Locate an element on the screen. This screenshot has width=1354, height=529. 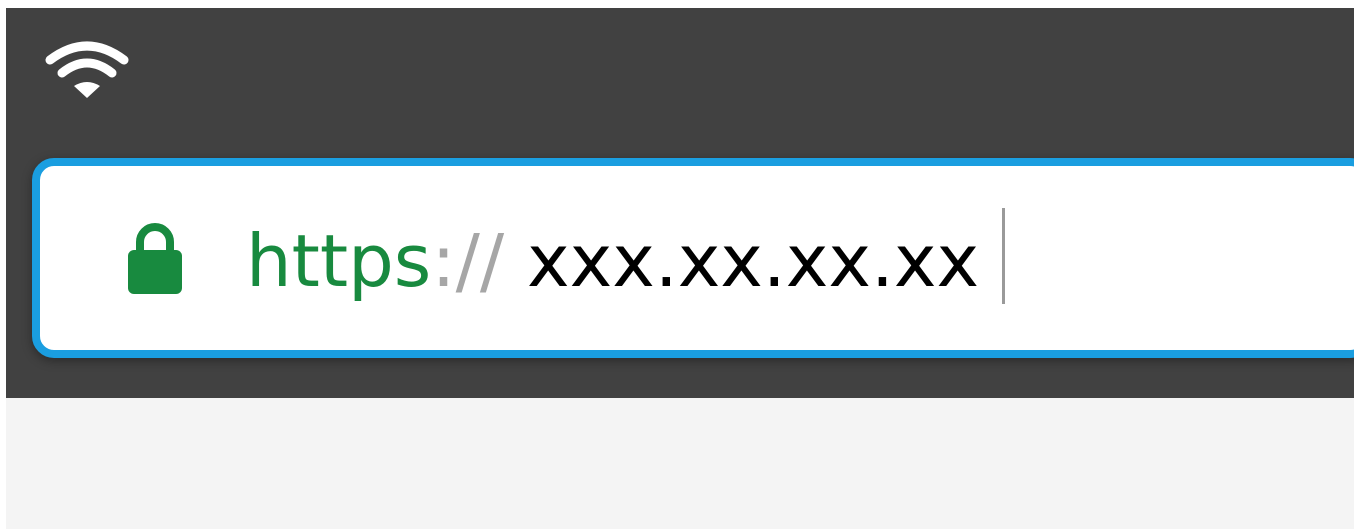
text-caret is located at coordinates (1003, 256).